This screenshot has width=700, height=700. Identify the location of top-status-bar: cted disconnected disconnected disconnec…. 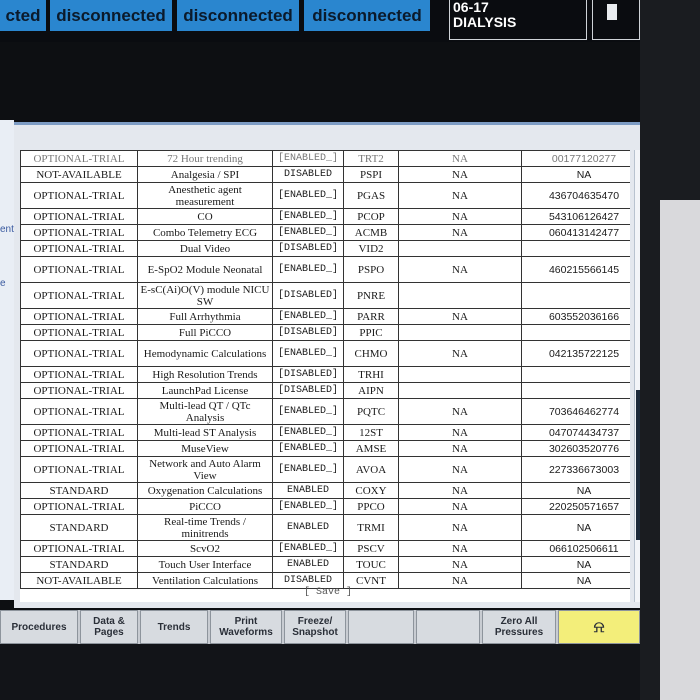
(350, 21).